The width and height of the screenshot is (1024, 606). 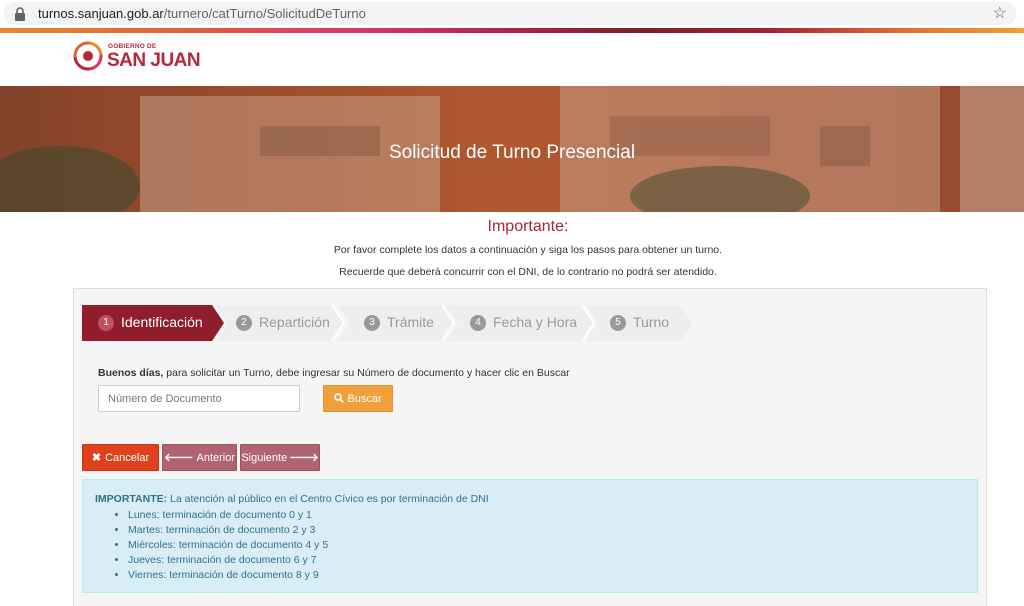 What do you see at coordinates (216, 458) in the screenshot?
I see `previous-button-label: Anterior` at bounding box center [216, 458].